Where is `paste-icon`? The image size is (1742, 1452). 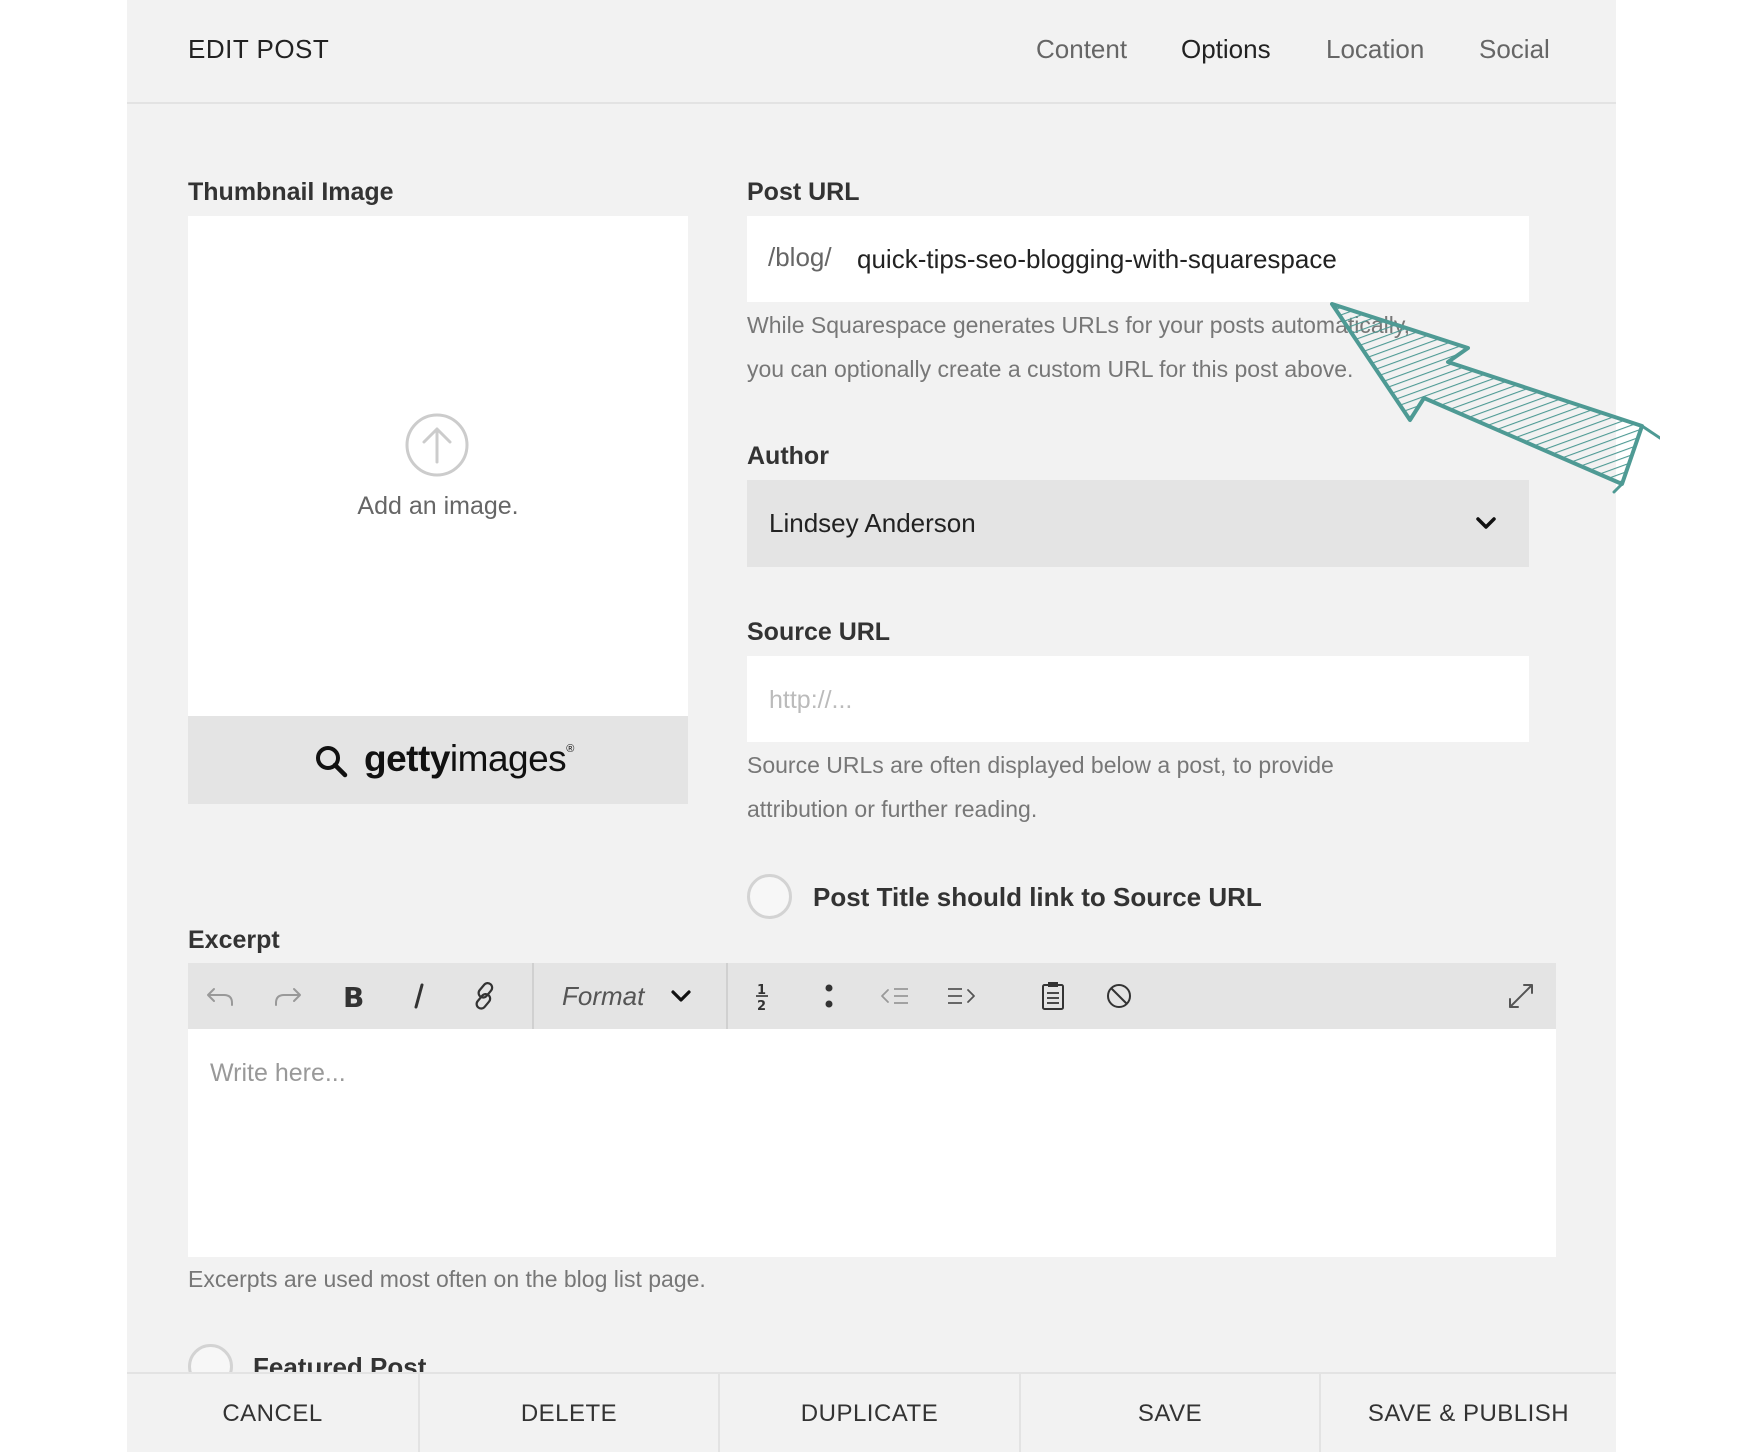 paste-icon is located at coordinates (1053, 996).